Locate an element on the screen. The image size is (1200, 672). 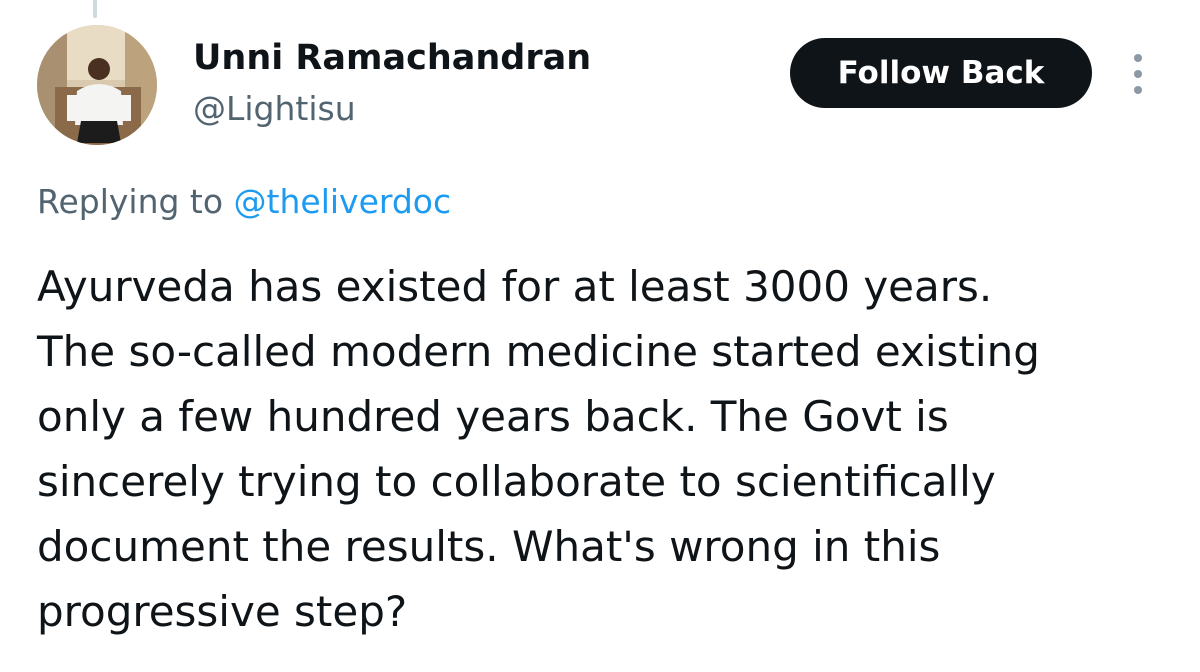
thread-connector-line is located at coordinates (95, 9).